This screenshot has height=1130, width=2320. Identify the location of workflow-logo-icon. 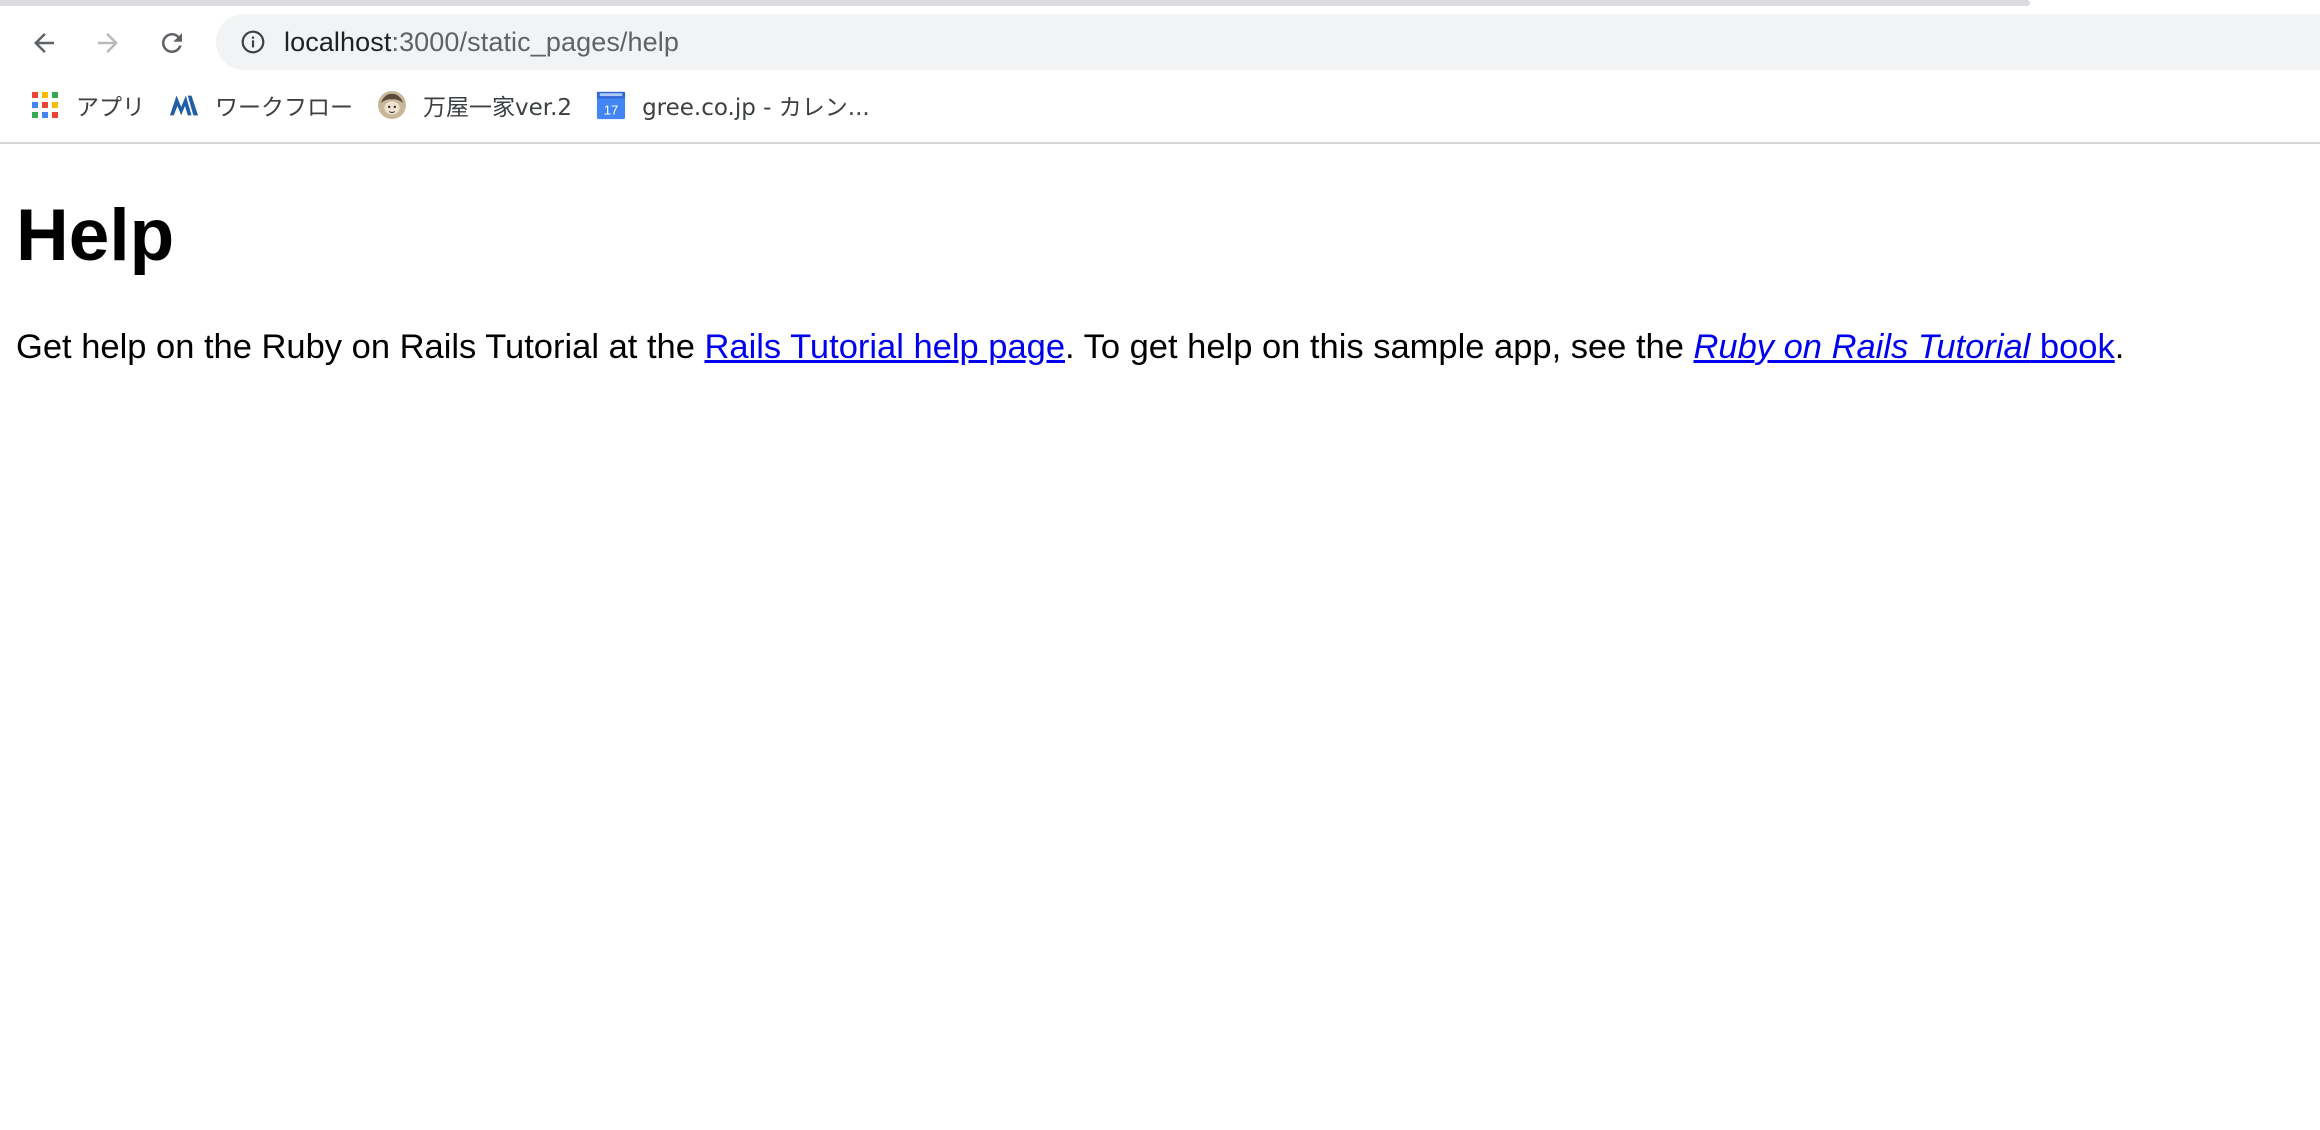
(184, 105).